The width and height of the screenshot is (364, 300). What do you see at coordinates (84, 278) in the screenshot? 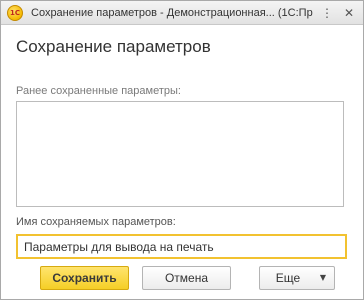
I see `save-button: Сохранить` at bounding box center [84, 278].